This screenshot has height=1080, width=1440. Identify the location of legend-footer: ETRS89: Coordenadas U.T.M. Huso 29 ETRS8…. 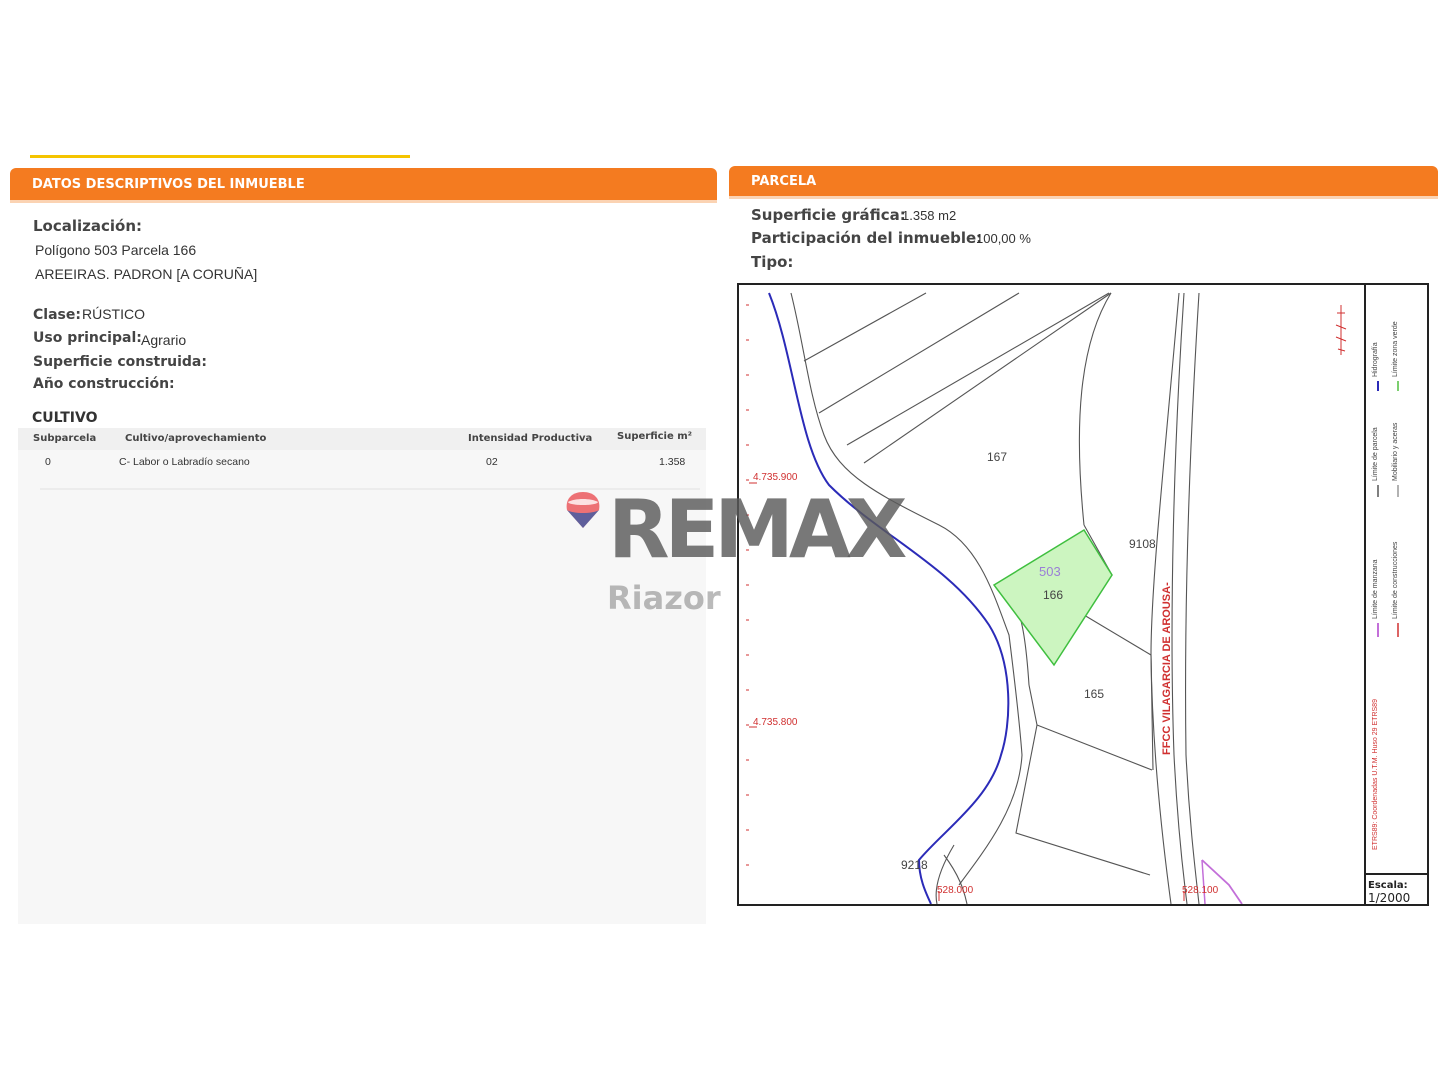
(1375, 774).